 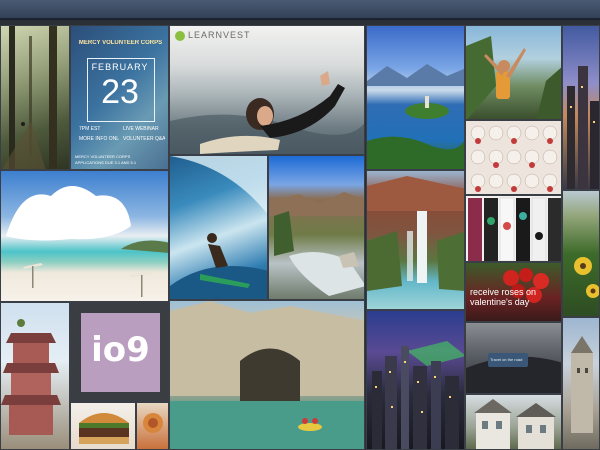 What do you see at coordinates (316, 244) in the screenshot?
I see `canyon-image` at bounding box center [316, 244].